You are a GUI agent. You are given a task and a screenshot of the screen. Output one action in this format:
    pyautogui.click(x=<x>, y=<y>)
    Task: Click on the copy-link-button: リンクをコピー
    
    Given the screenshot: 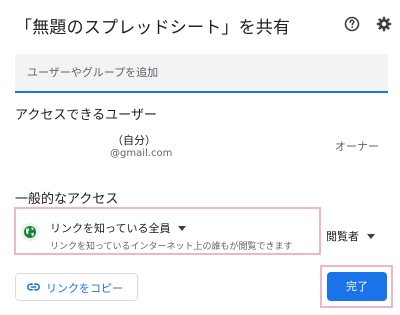 What is the action you would take?
    pyautogui.click(x=76, y=287)
    